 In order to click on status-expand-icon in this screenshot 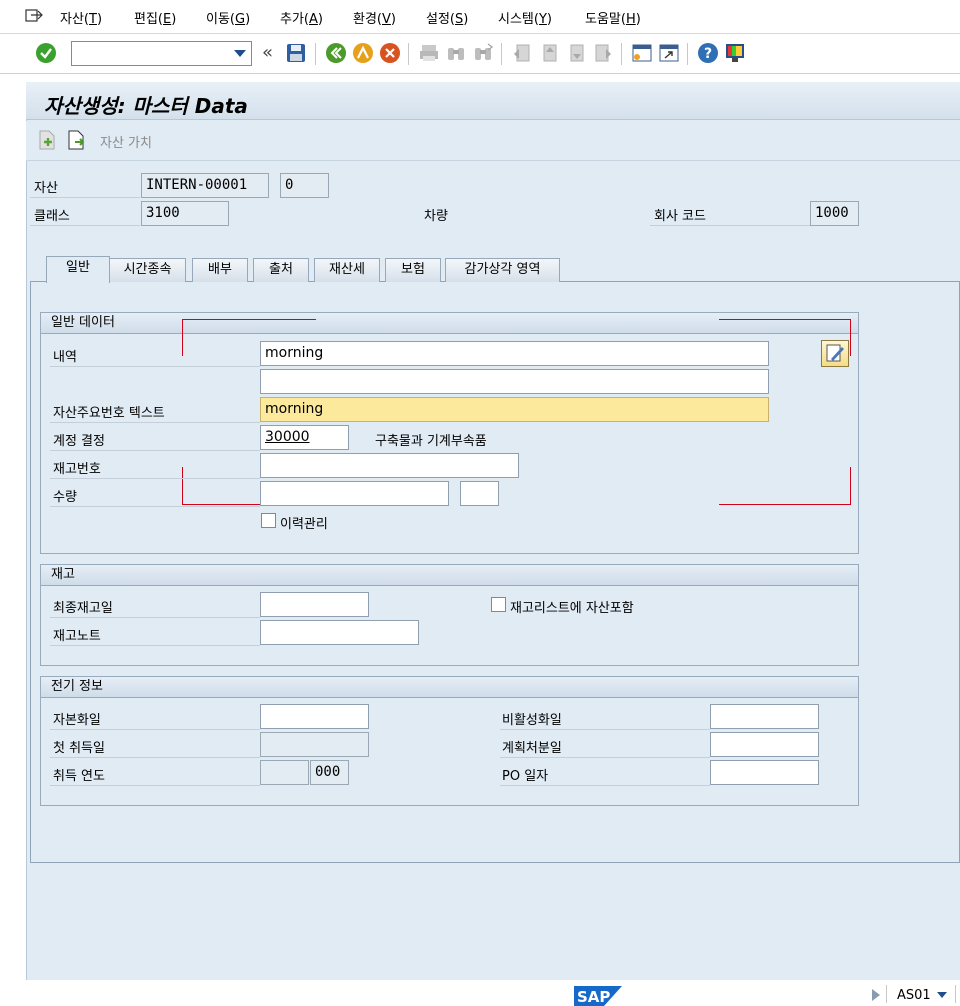, I will do `click(876, 995)`.